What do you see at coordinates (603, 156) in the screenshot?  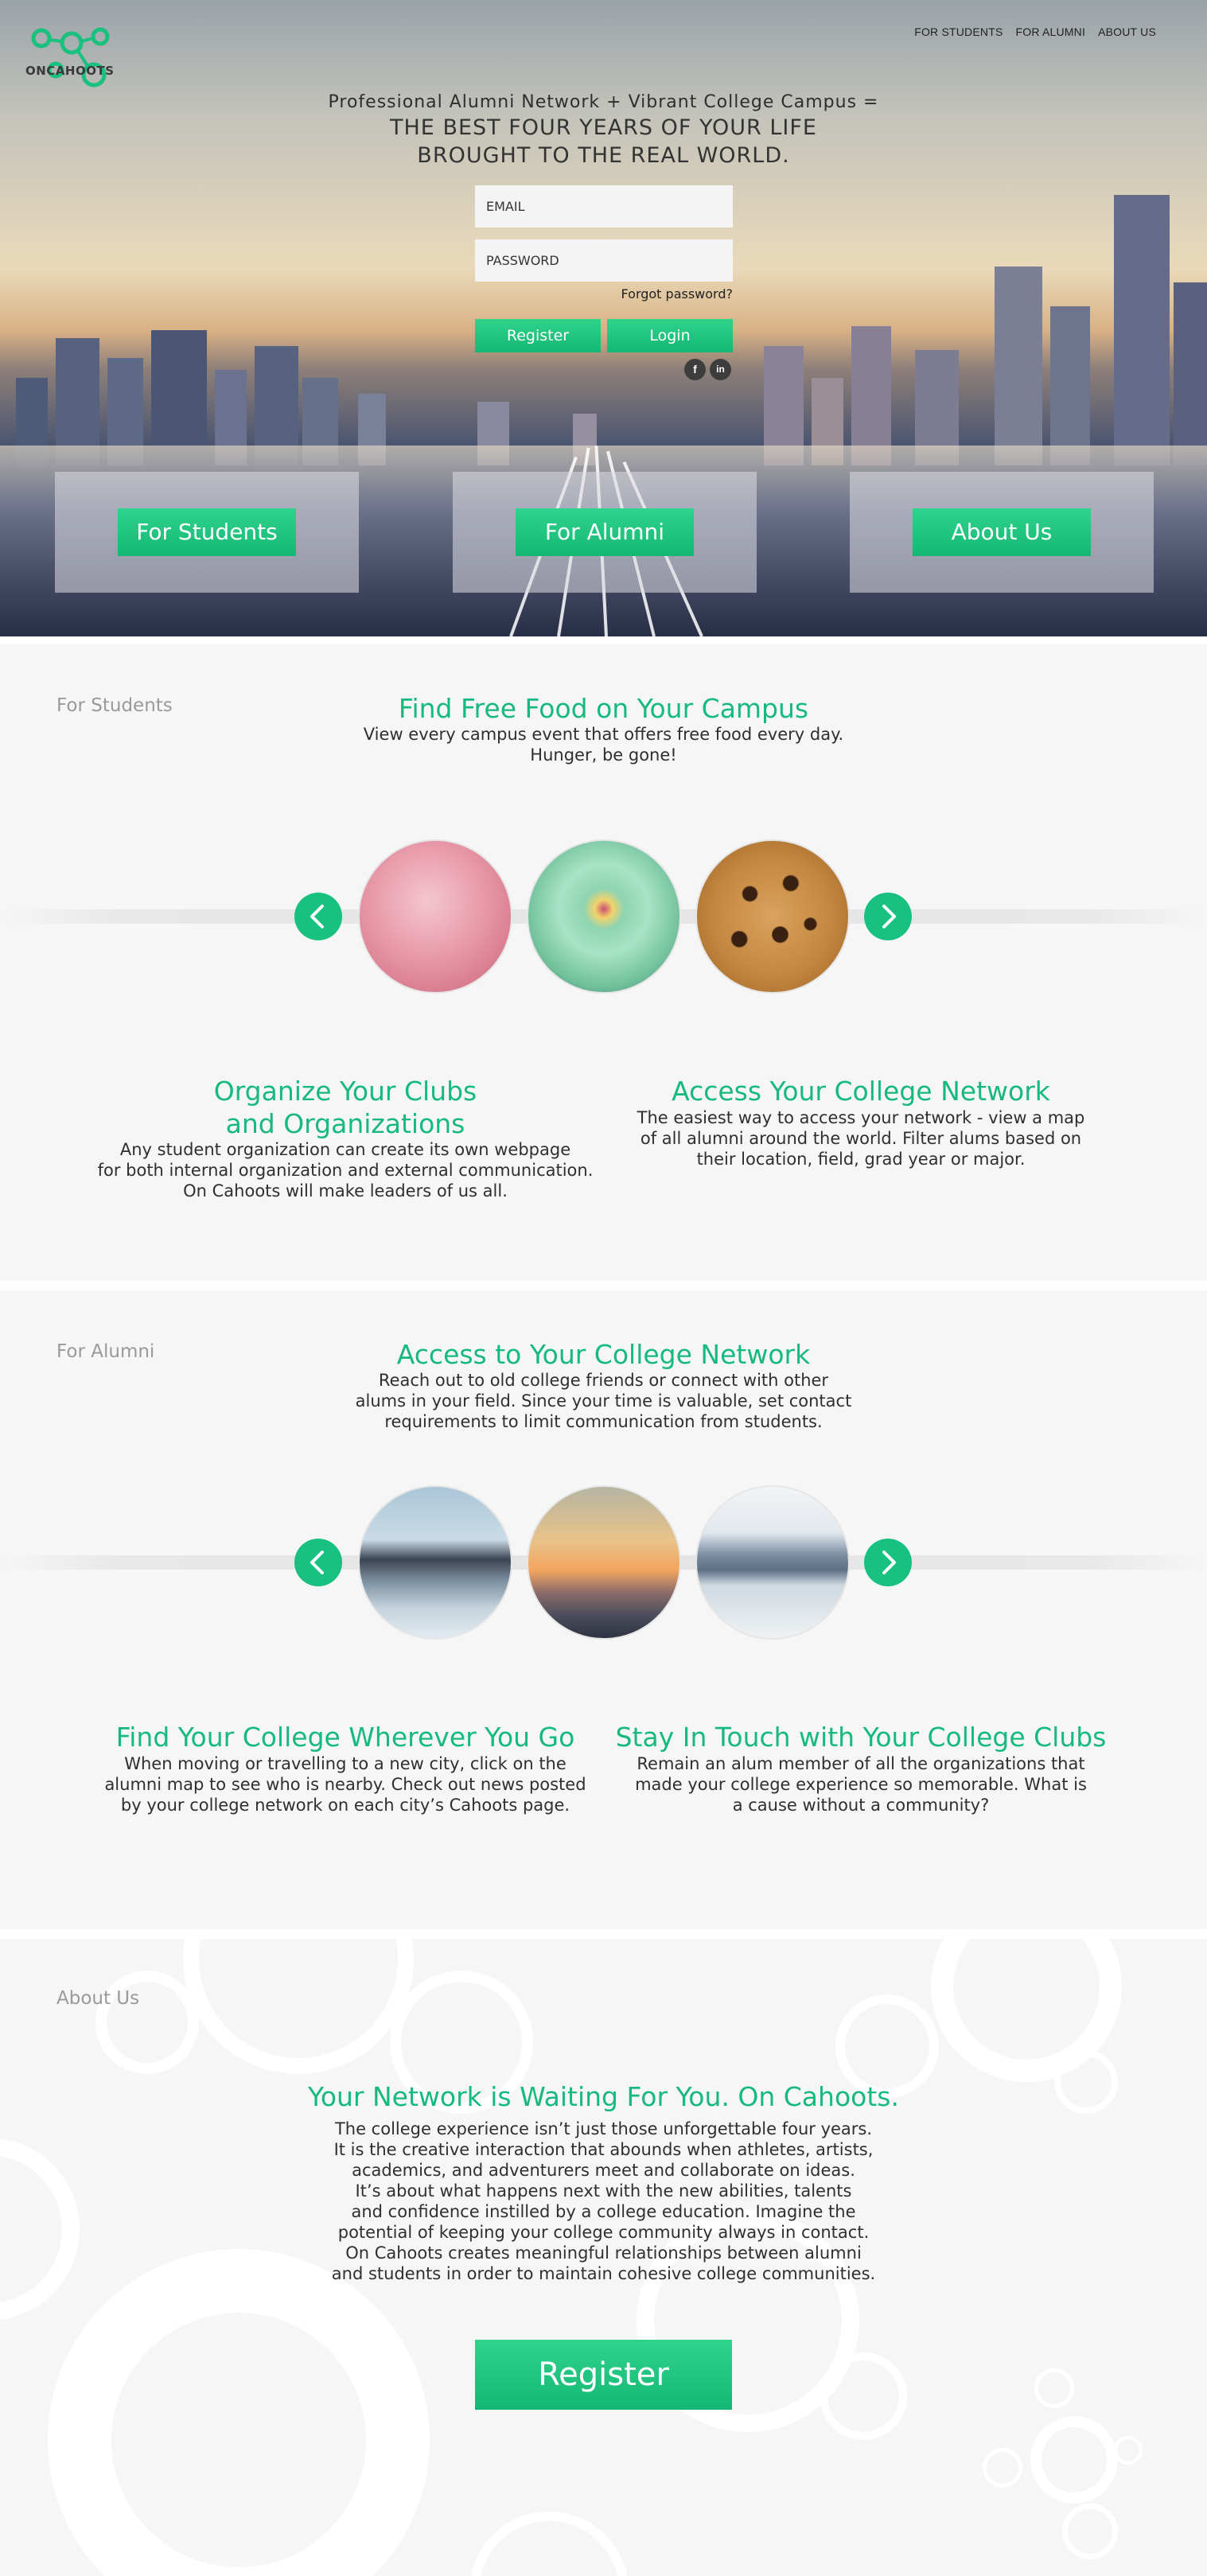 I see `hero-headline-line2: BROUGHT TO THE REAL WORLD.` at bounding box center [603, 156].